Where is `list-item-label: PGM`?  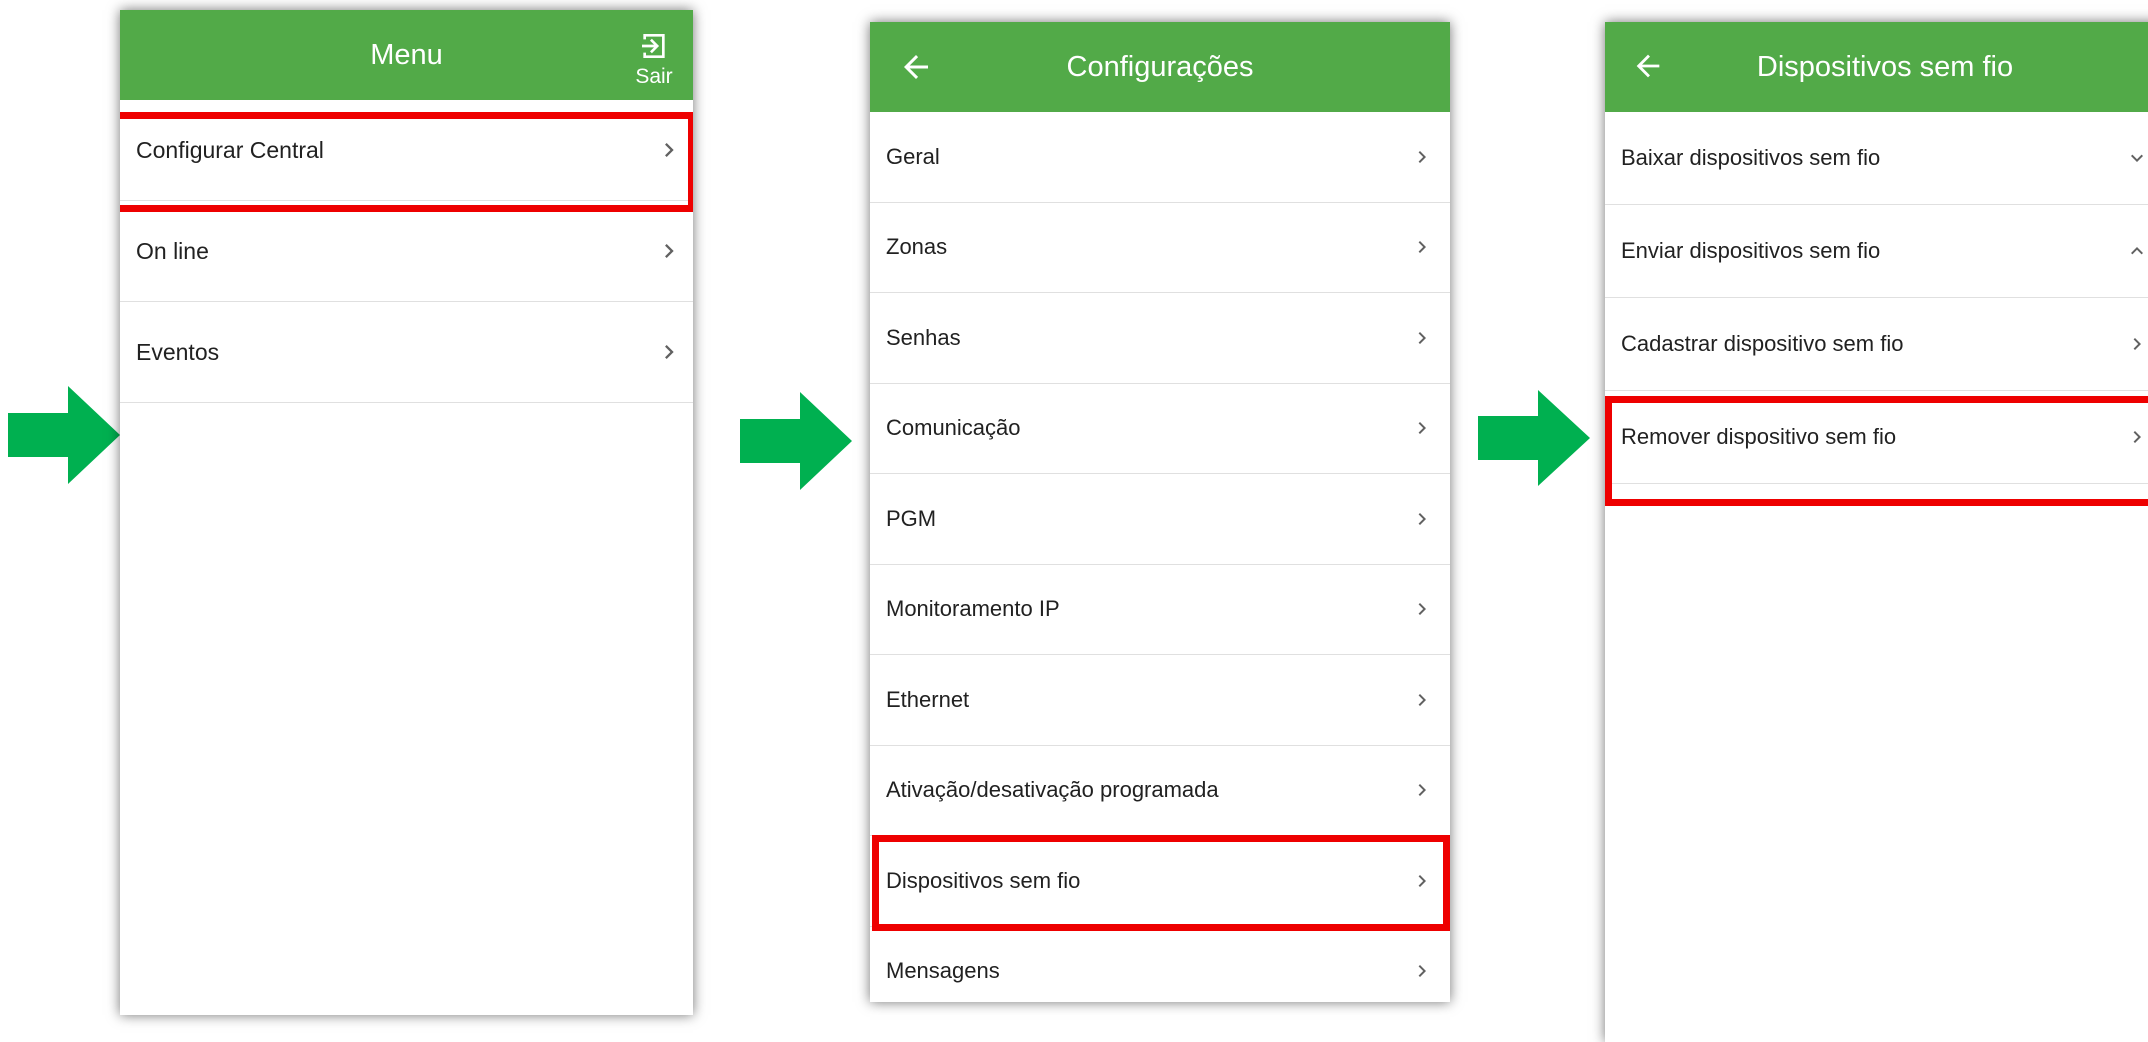
list-item-label: PGM is located at coordinates (911, 518).